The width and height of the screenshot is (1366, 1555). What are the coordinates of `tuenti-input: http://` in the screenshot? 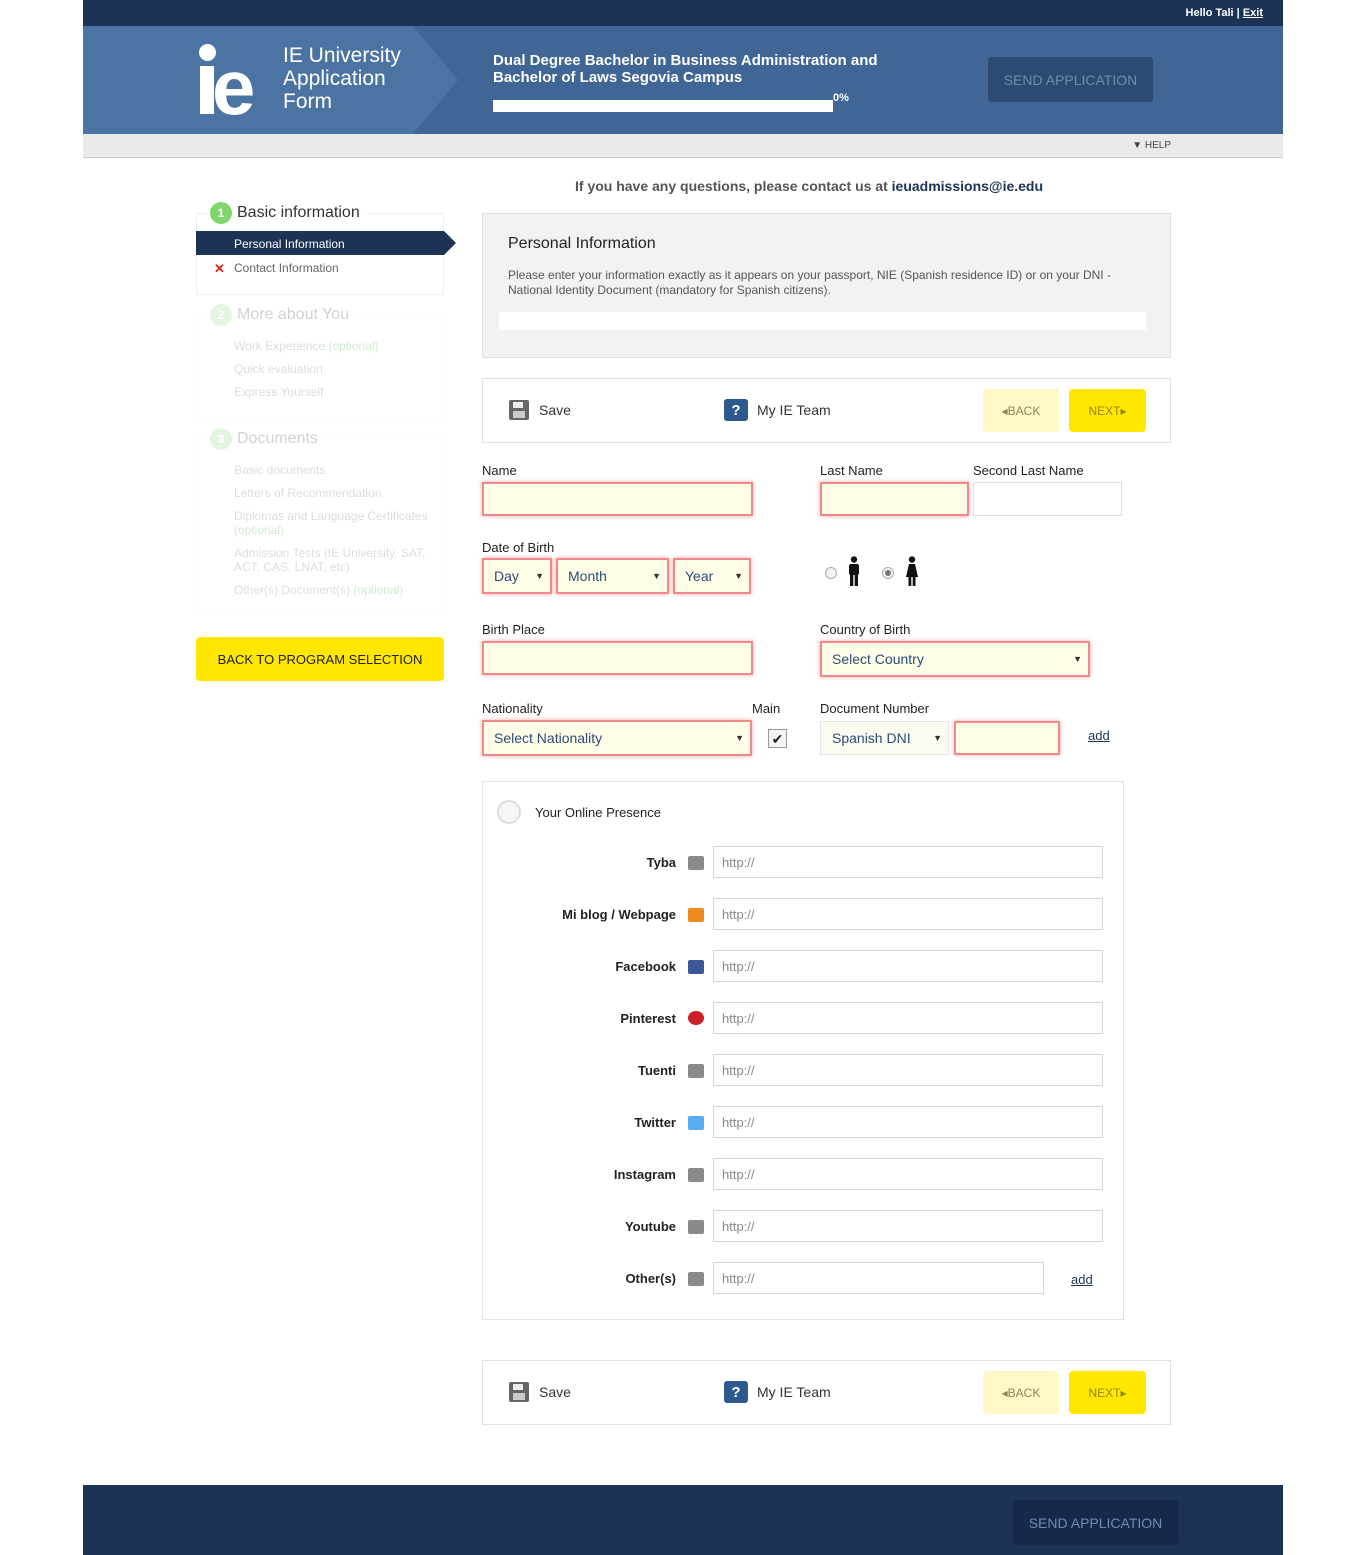 It's located at (908, 1070).